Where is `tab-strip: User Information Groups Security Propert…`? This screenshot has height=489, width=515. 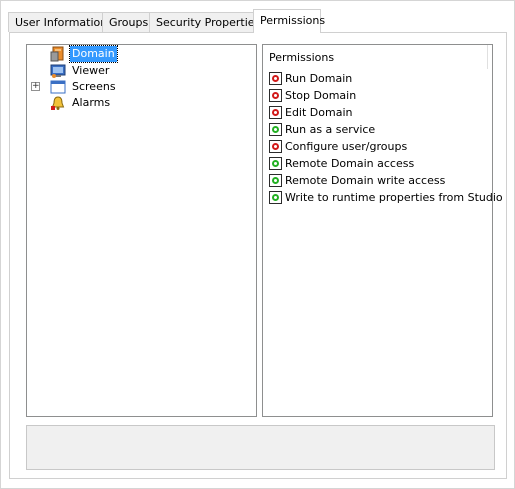
tab-strip: User Information Groups Security Propert… is located at coordinates (258, 21).